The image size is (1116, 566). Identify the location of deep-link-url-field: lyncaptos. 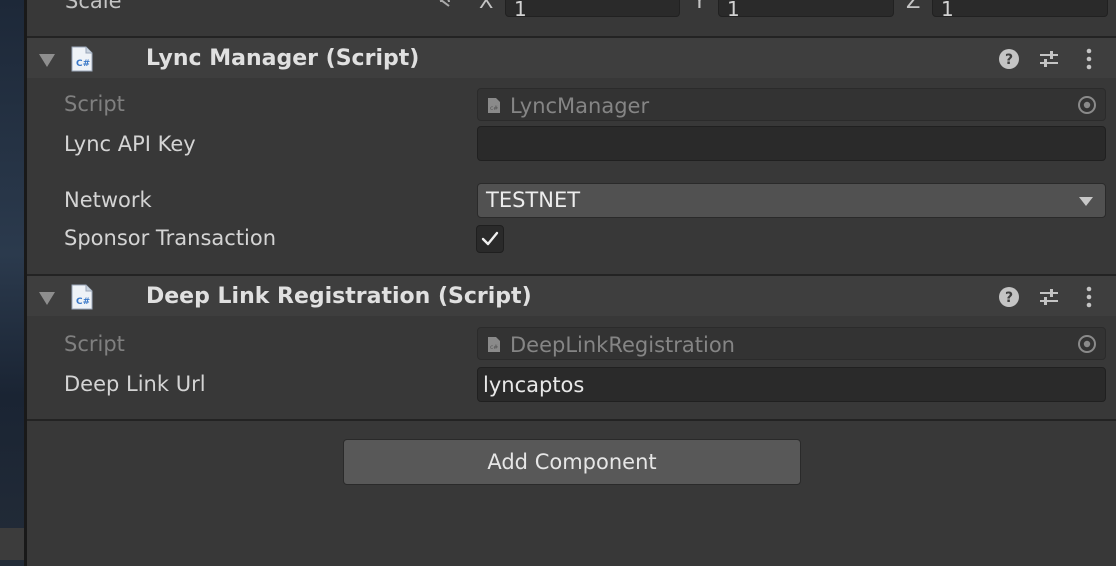
(791, 384).